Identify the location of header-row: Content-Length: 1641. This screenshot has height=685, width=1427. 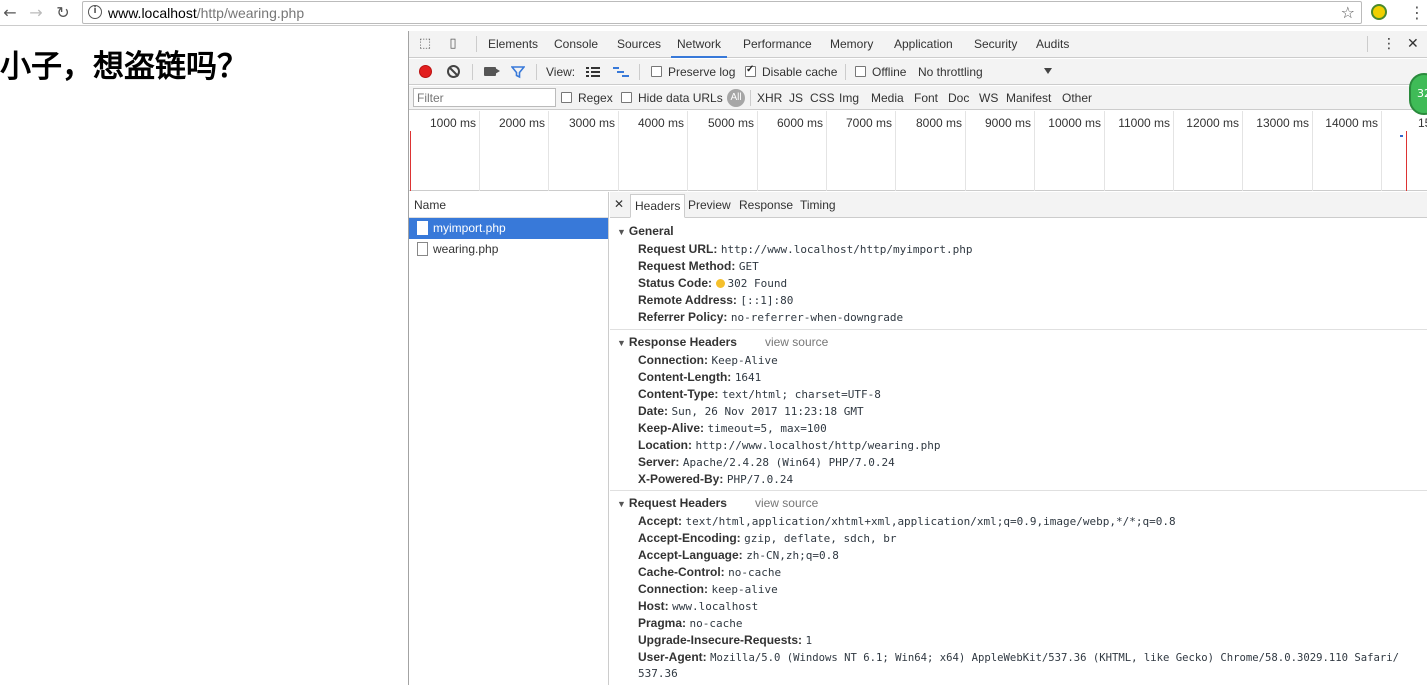
(699, 377).